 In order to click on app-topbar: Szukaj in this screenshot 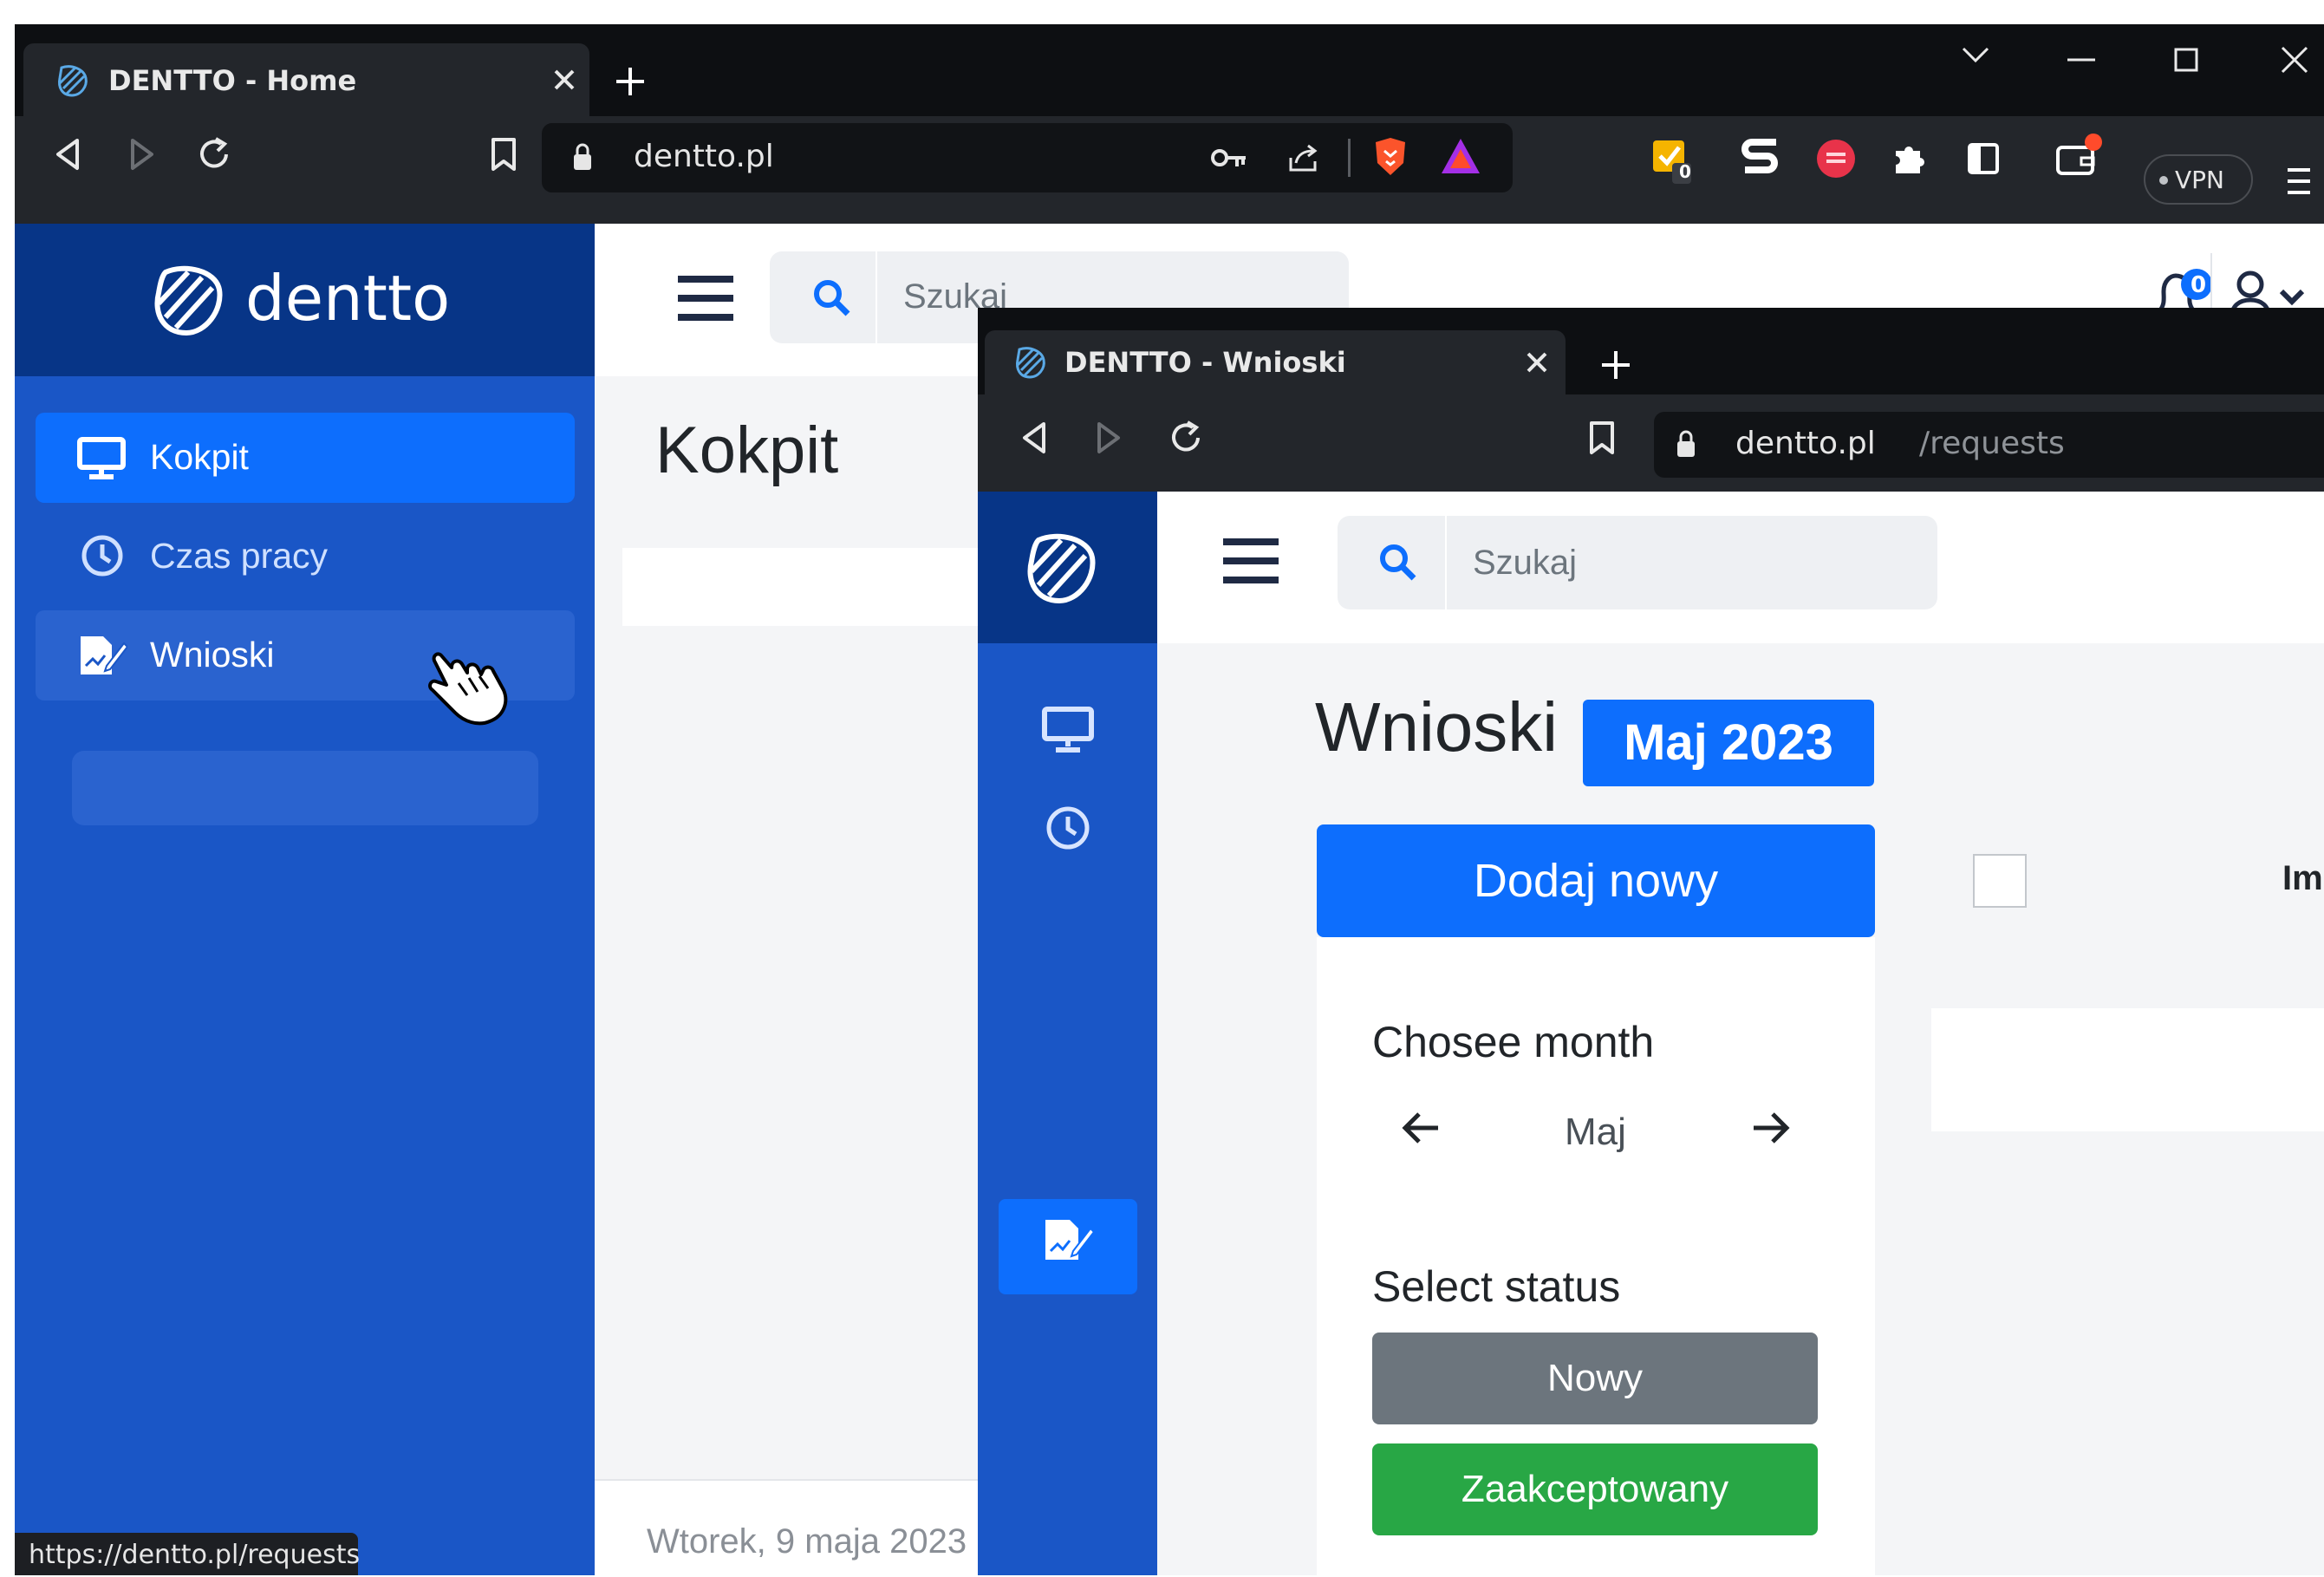, I will do `click(1740, 567)`.